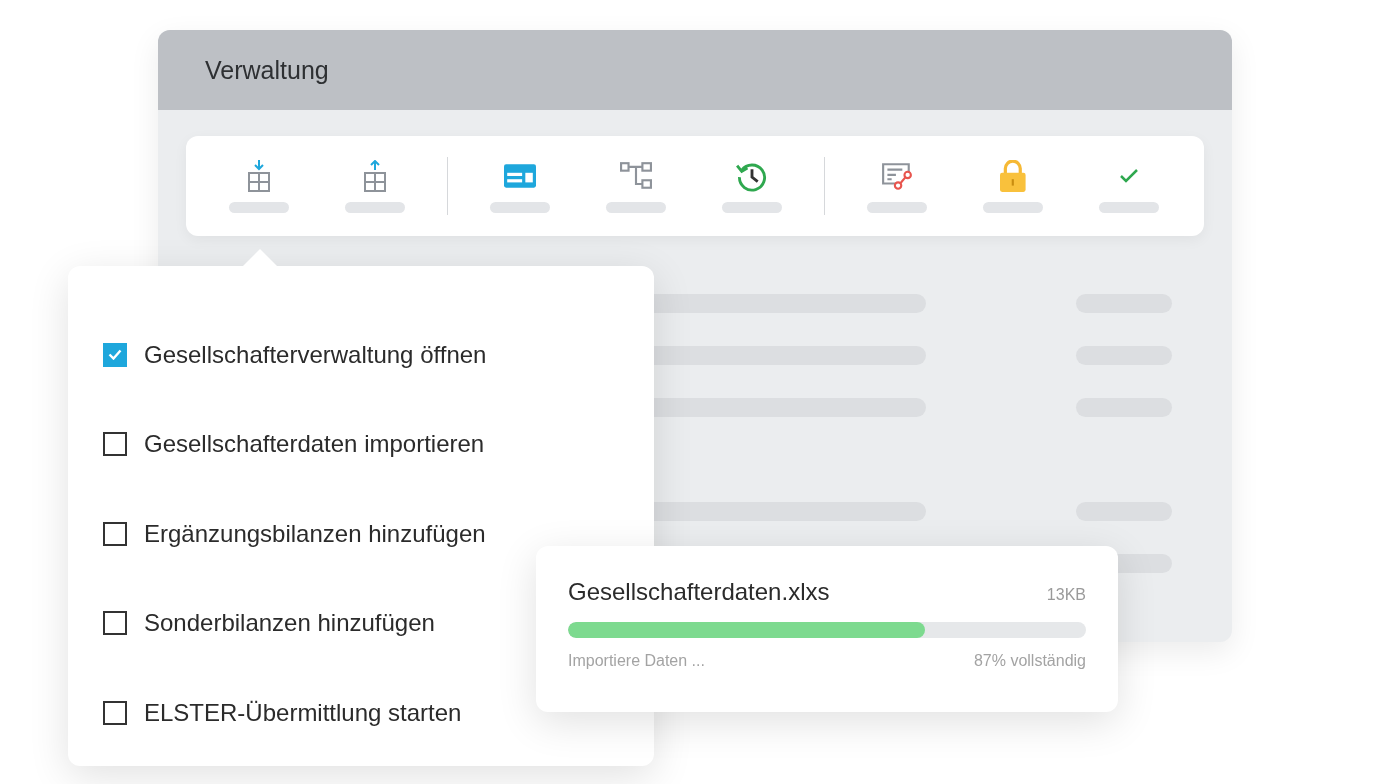 This screenshot has width=1392, height=784. Describe the element at coordinates (636, 175) in the screenshot. I see `hierarchy-icon` at that location.